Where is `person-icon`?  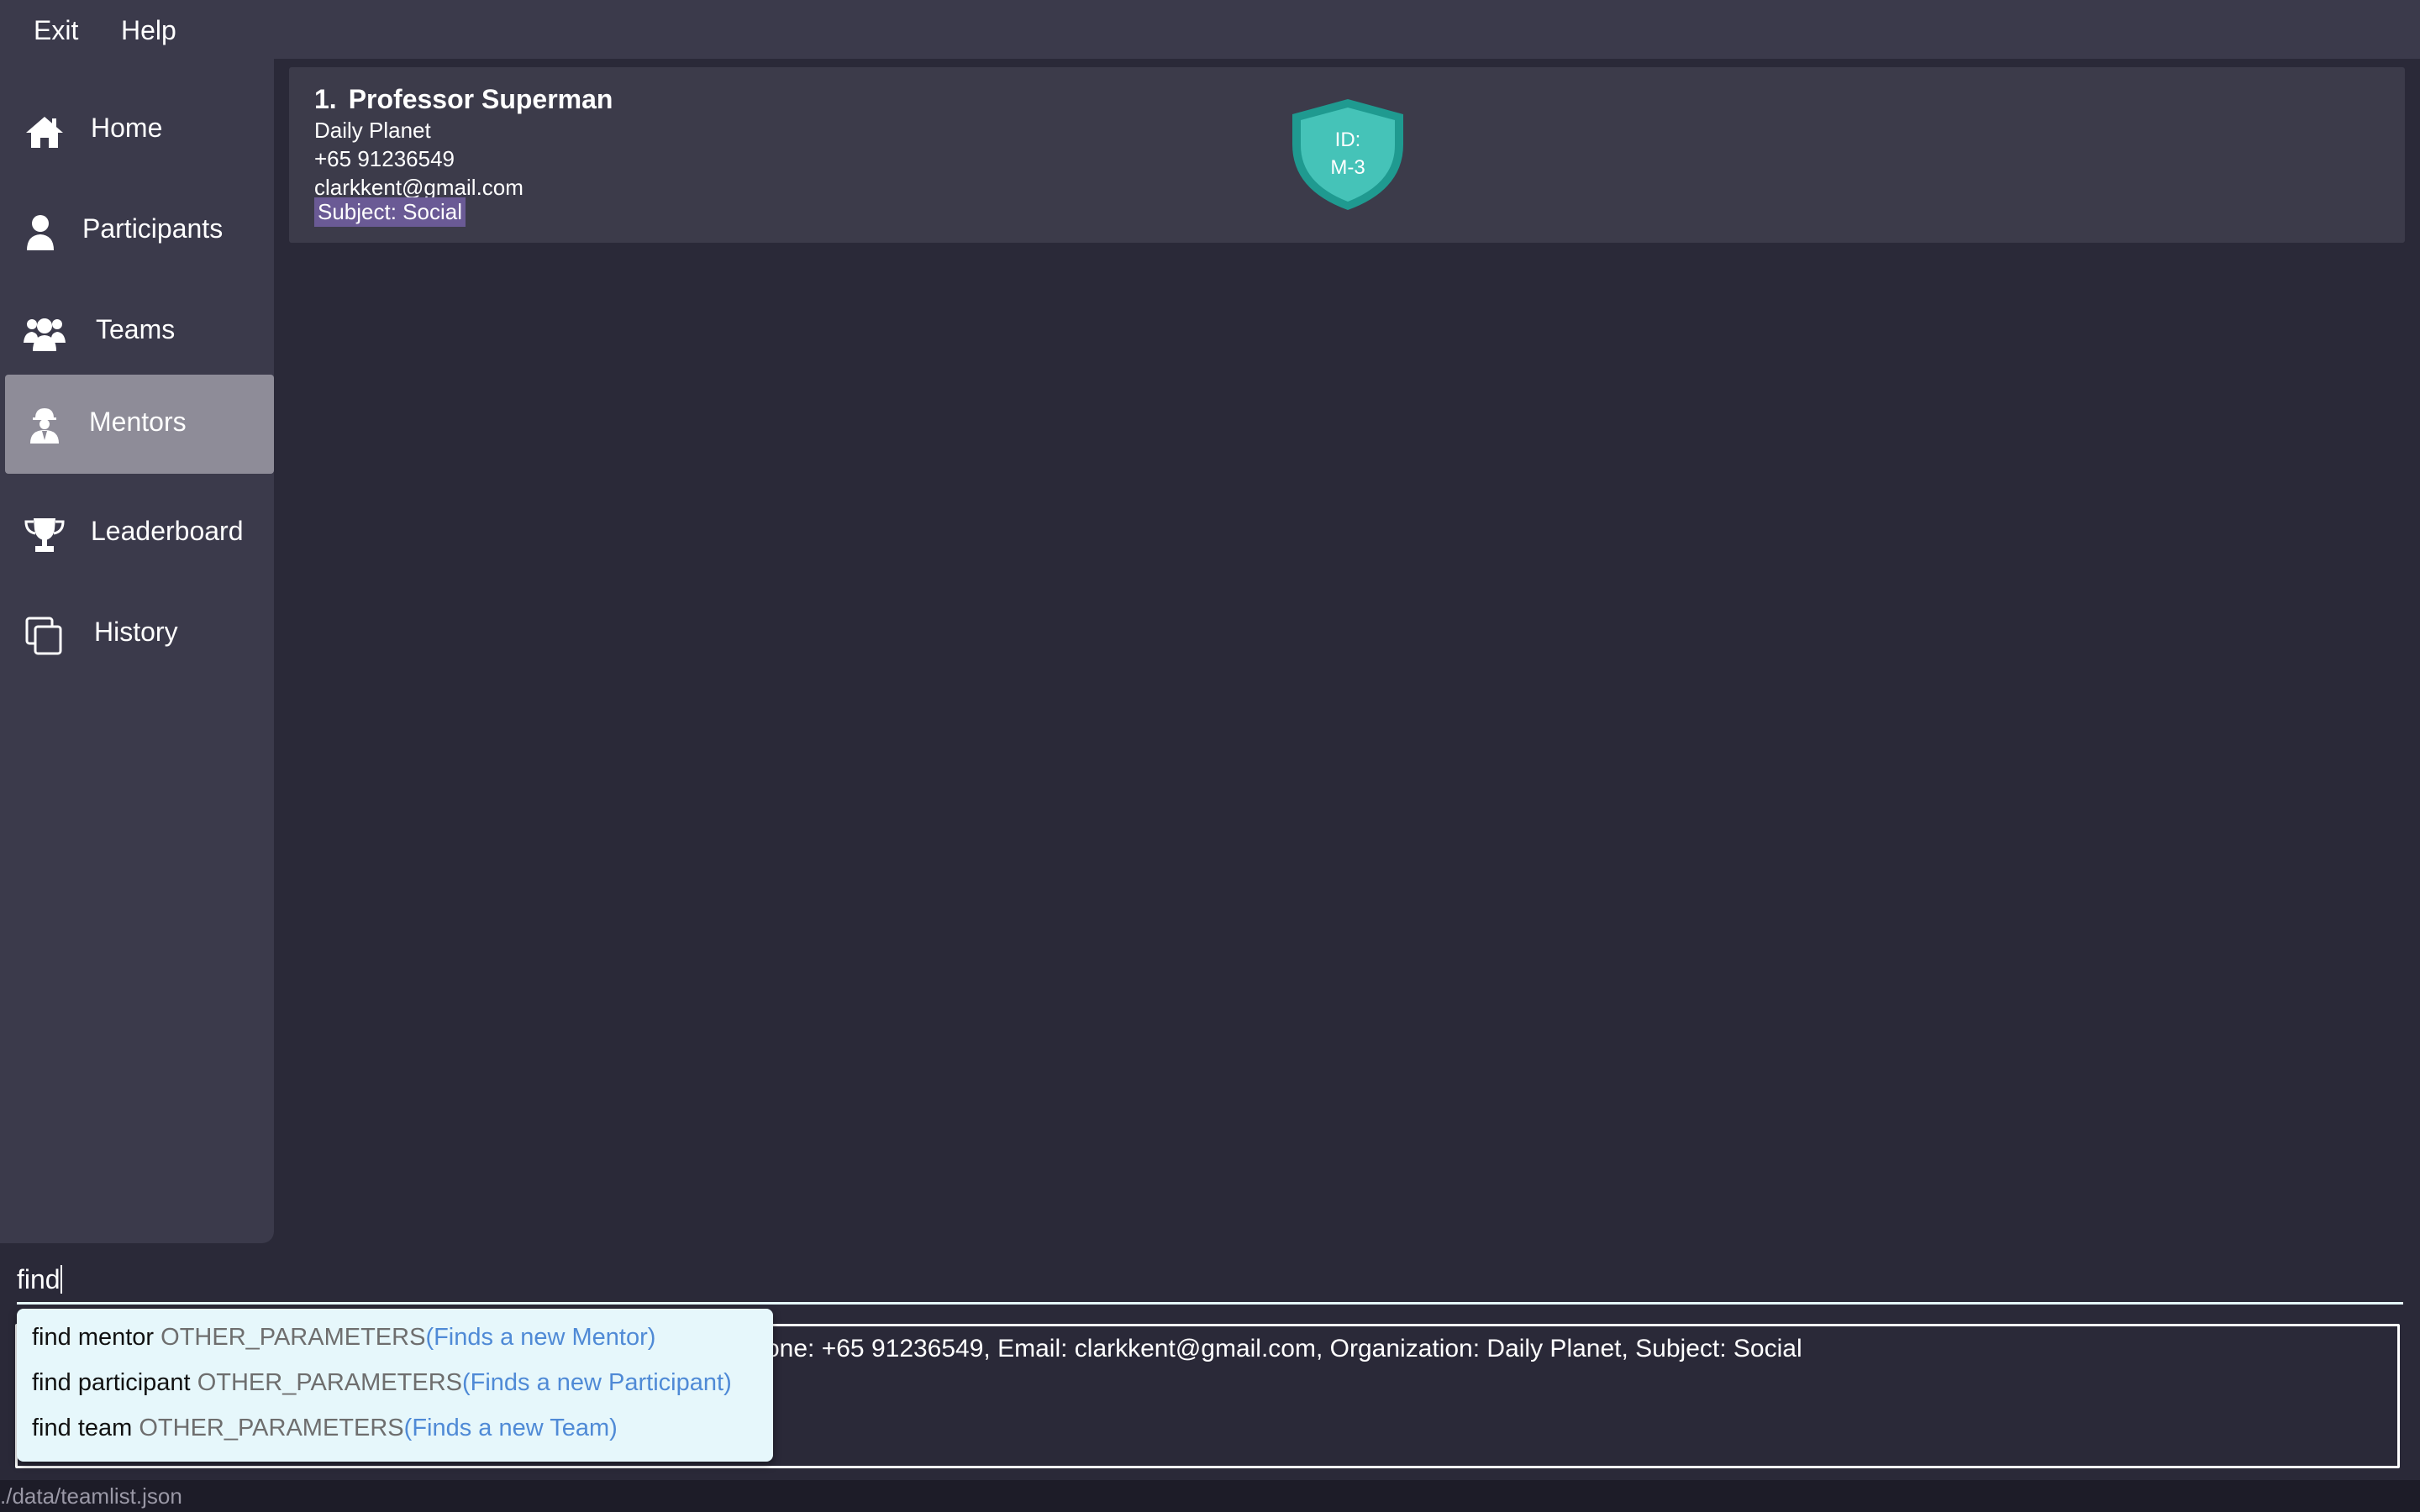
person-icon is located at coordinates (40, 232).